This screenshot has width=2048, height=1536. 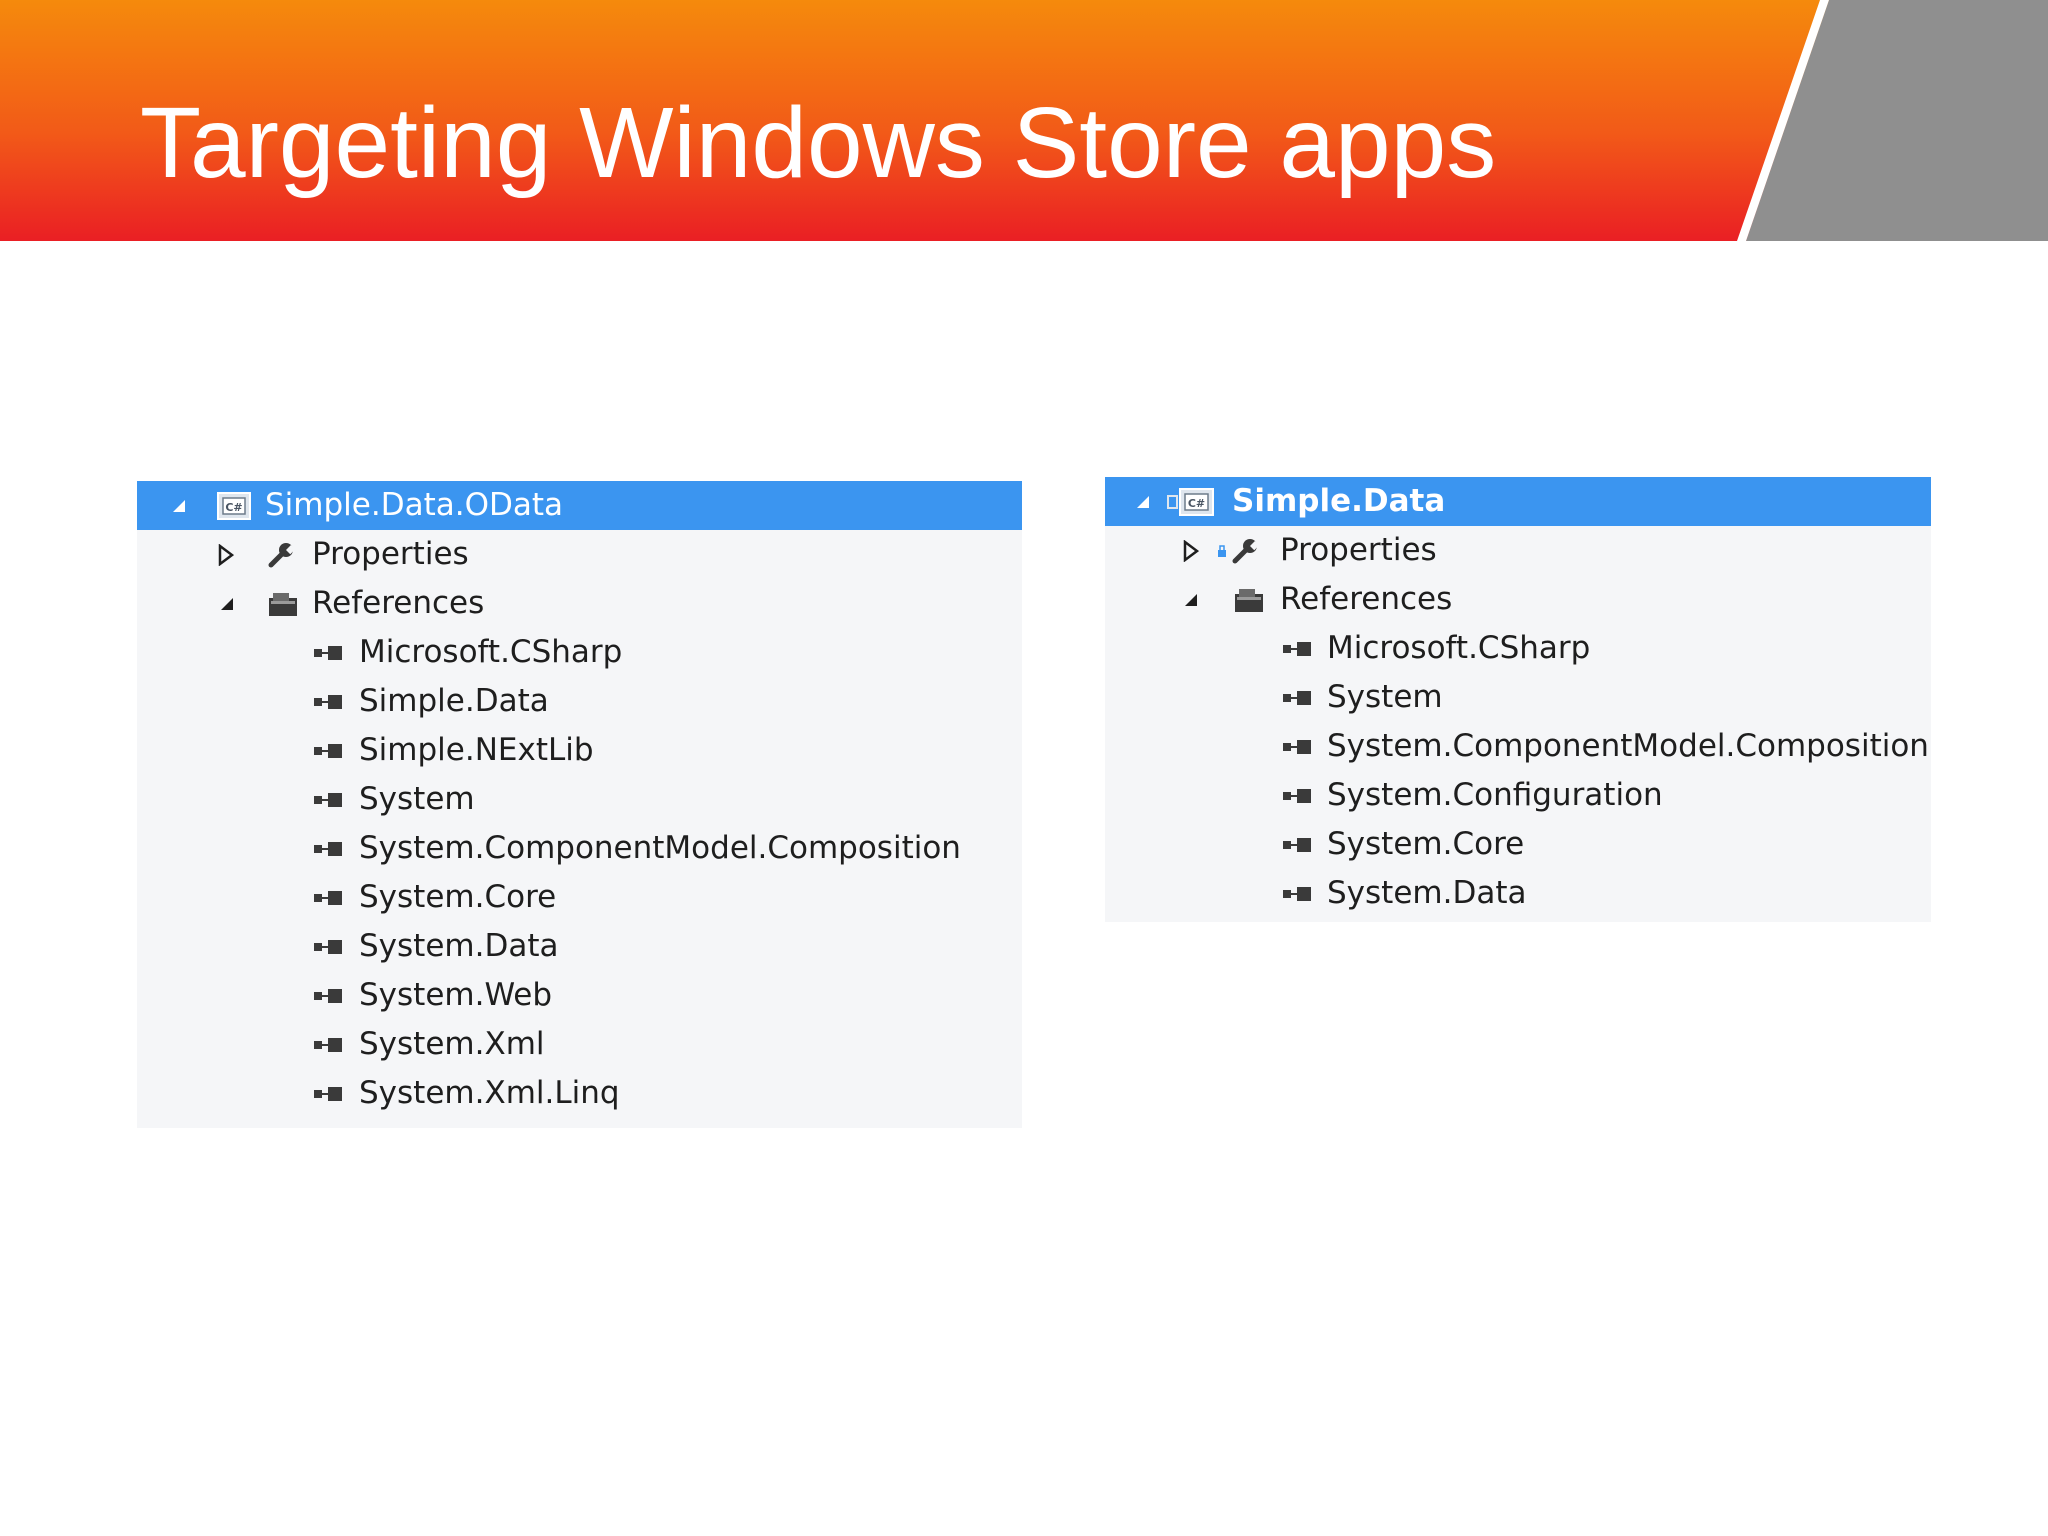 I want to click on project-node-simple-data: C# Simple.Data, so click(x=1518, y=501).